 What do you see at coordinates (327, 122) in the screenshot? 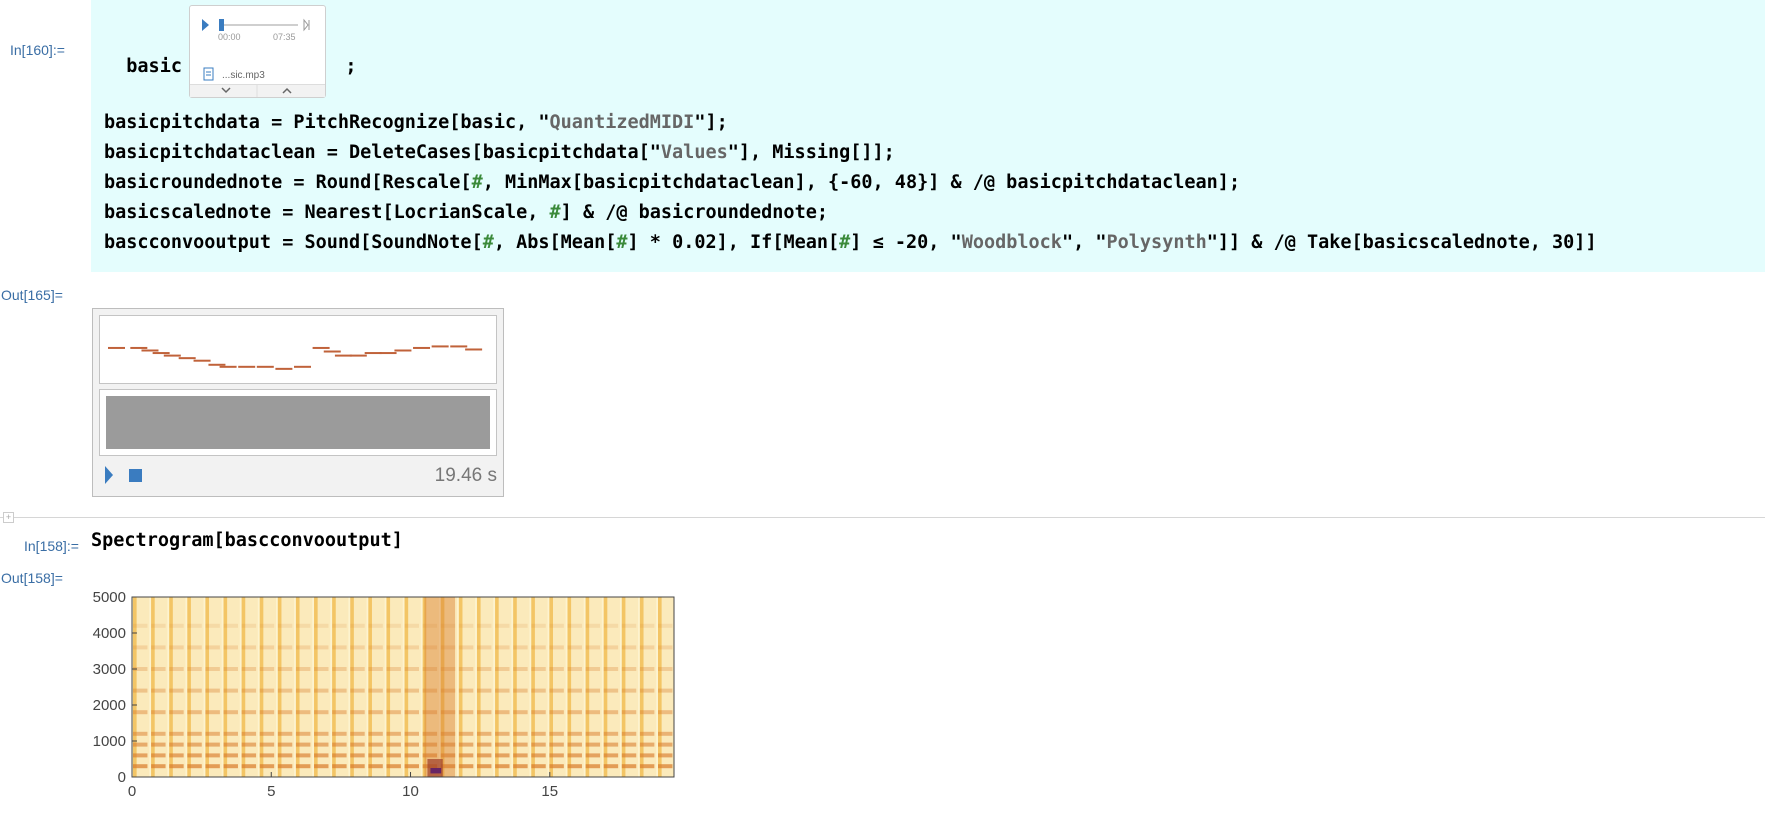
I see `code-text: basicpitchdata = PitchRecognize[basic, "` at bounding box center [327, 122].